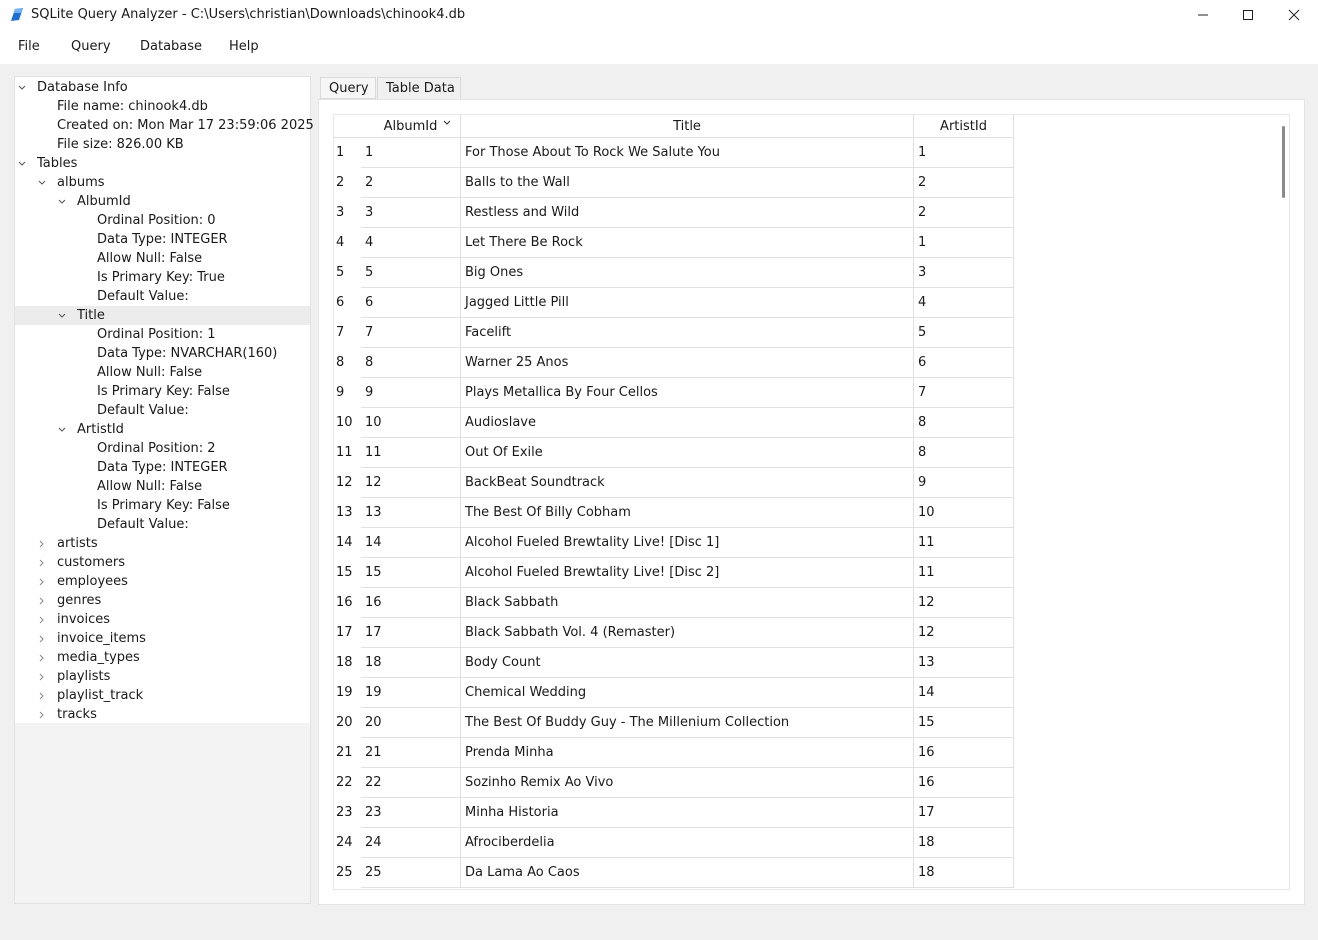 The height and width of the screenshot is (940, 1318). I want to click on row-number: 13, so click(347, 513).